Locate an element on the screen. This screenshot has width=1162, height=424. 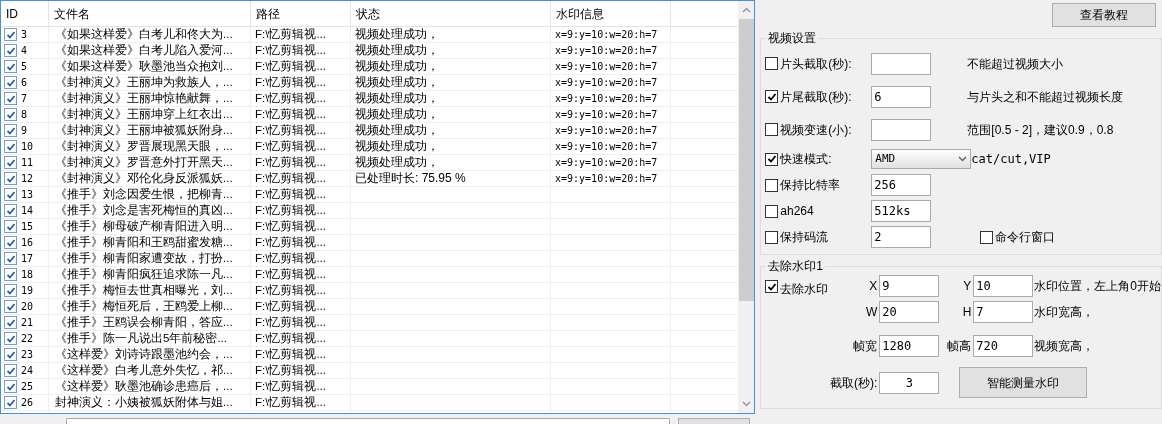
table-row: 9 《封神演义》王丽坤被狐妖附身... F:\忆剪辑视... 视频处理成功， x=9:y=10:w=20:h=7 is located at coordinates (370, 131).